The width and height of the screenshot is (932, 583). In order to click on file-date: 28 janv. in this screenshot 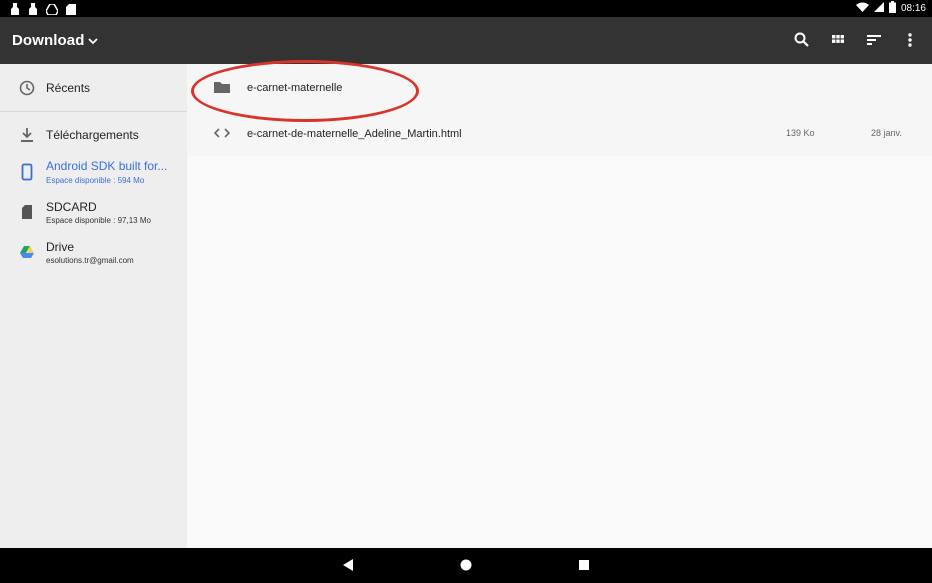, I will do `click(886, 133)`.